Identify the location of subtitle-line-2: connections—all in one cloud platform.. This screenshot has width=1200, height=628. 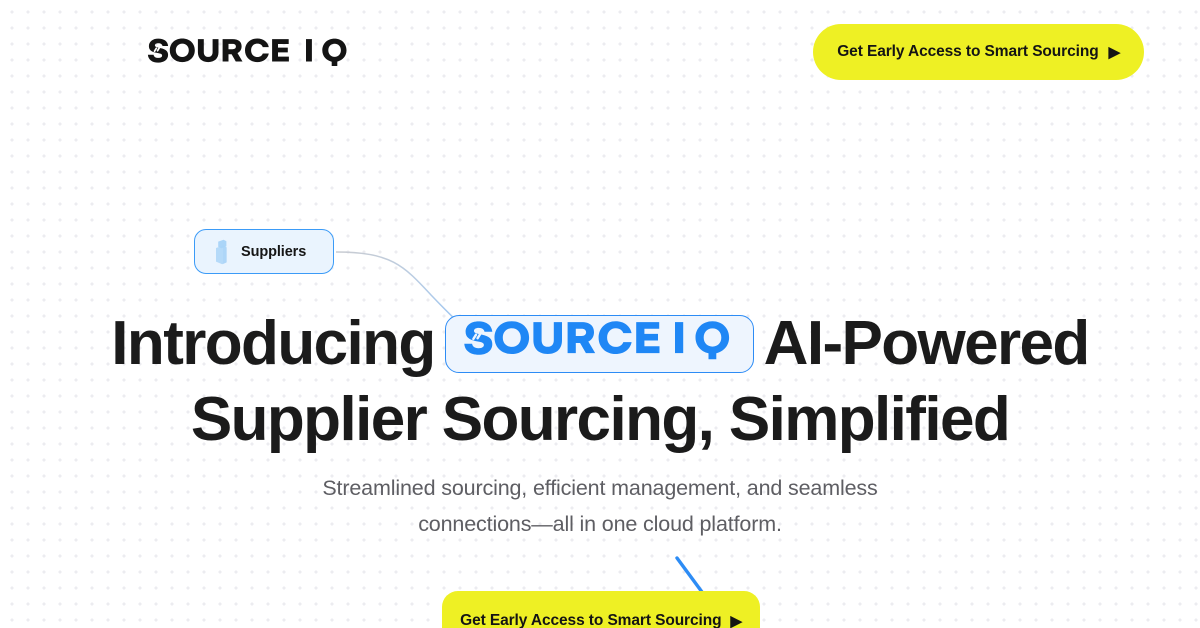
(600, 524).